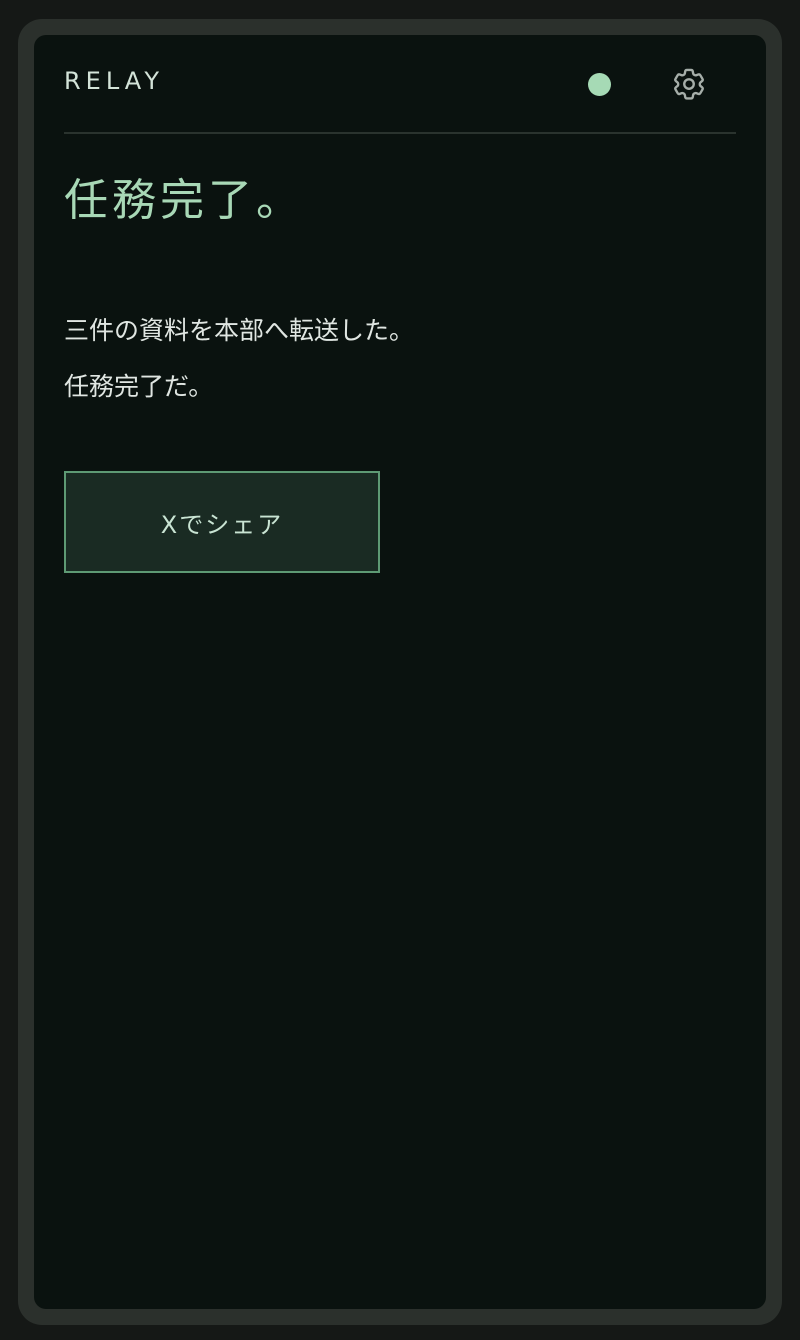  I want to click on message-line: 任務完了だ。, so click(139, 386).